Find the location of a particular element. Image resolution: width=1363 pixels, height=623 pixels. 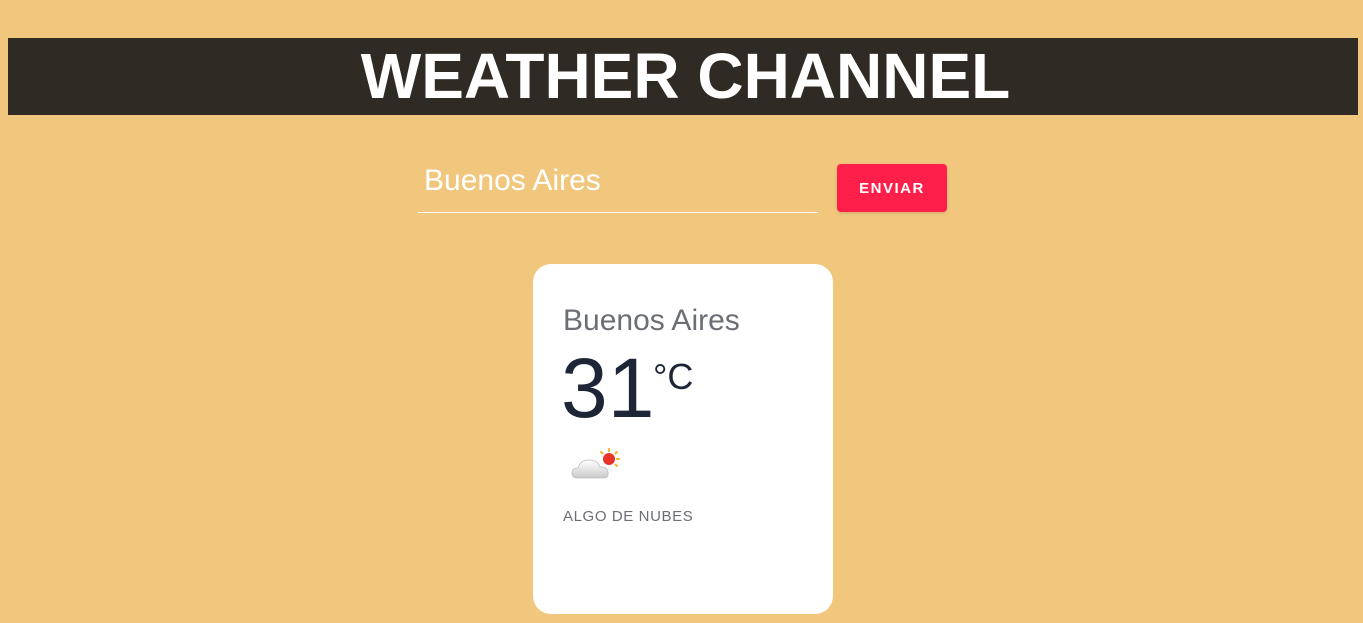

partly-cloudy-icon is located at coordinates (598, 468).